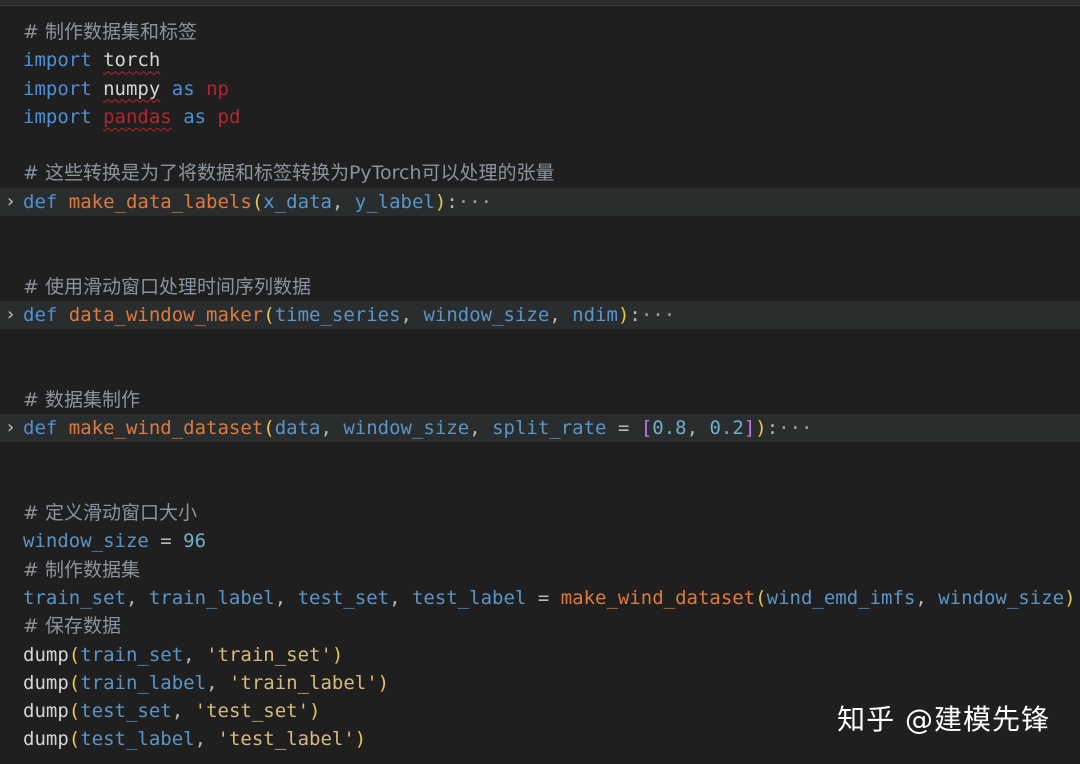 Image resolution: width=1080 pixels, height=764 pixels. I want to click on string: 'test_label', so click(286, 739).